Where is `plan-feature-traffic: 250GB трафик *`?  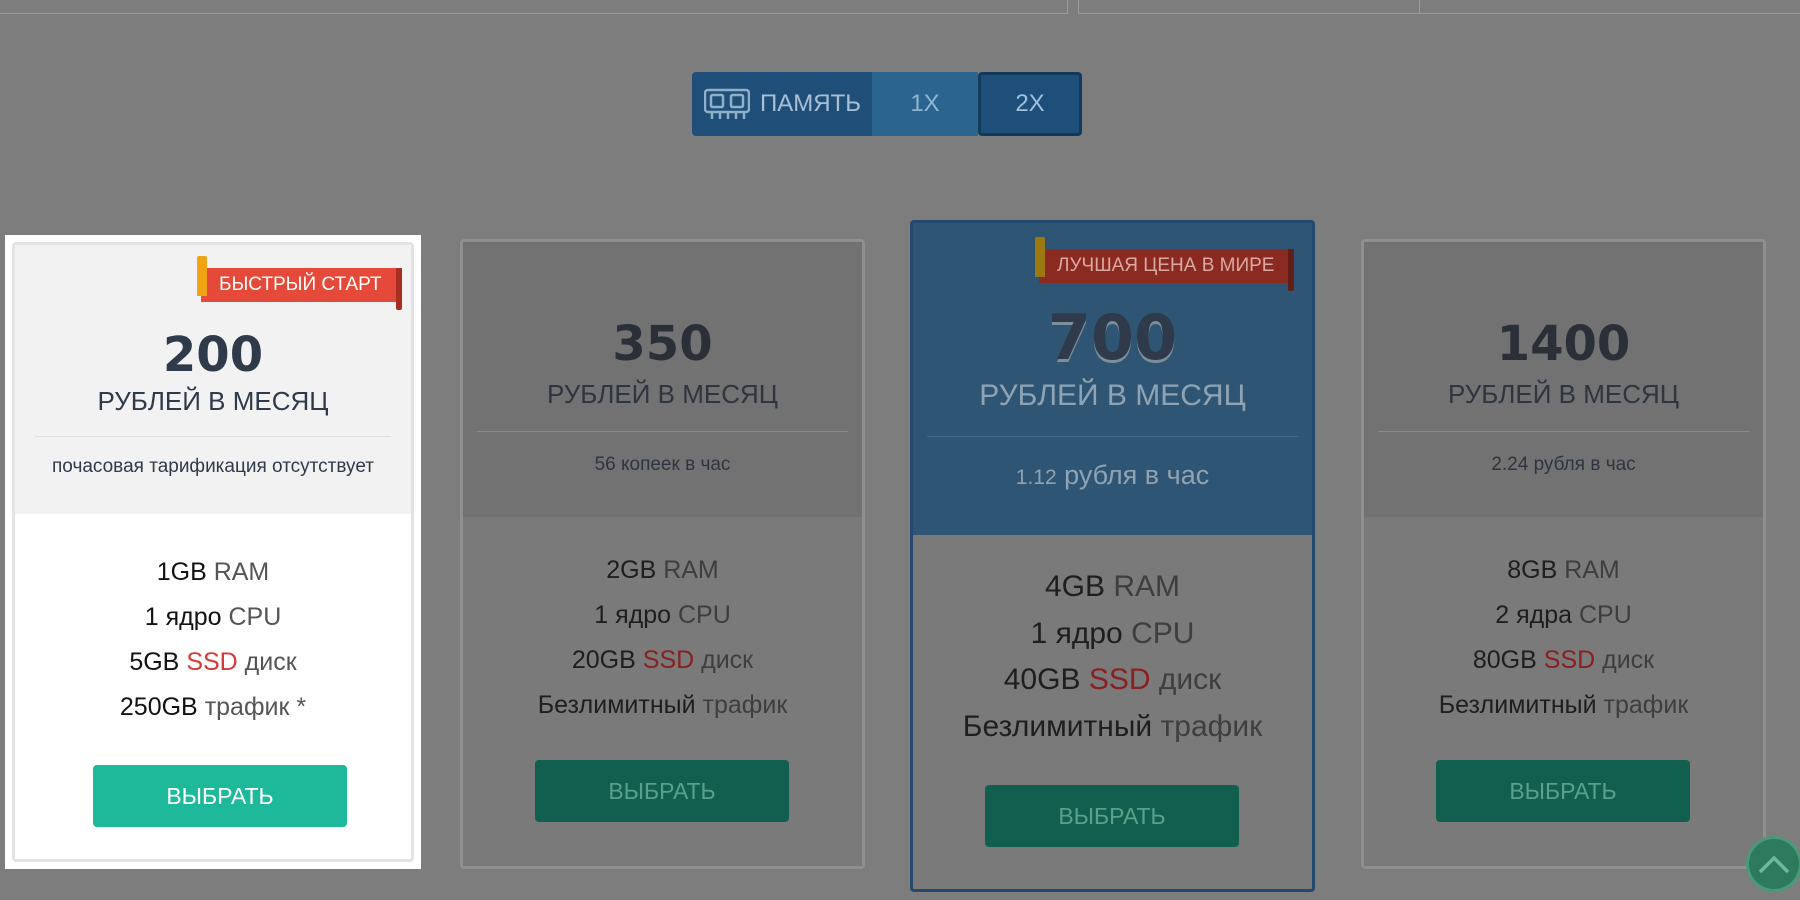
plan-feature-traffic: 250GB трафик * is located at coordinates (213, 707).